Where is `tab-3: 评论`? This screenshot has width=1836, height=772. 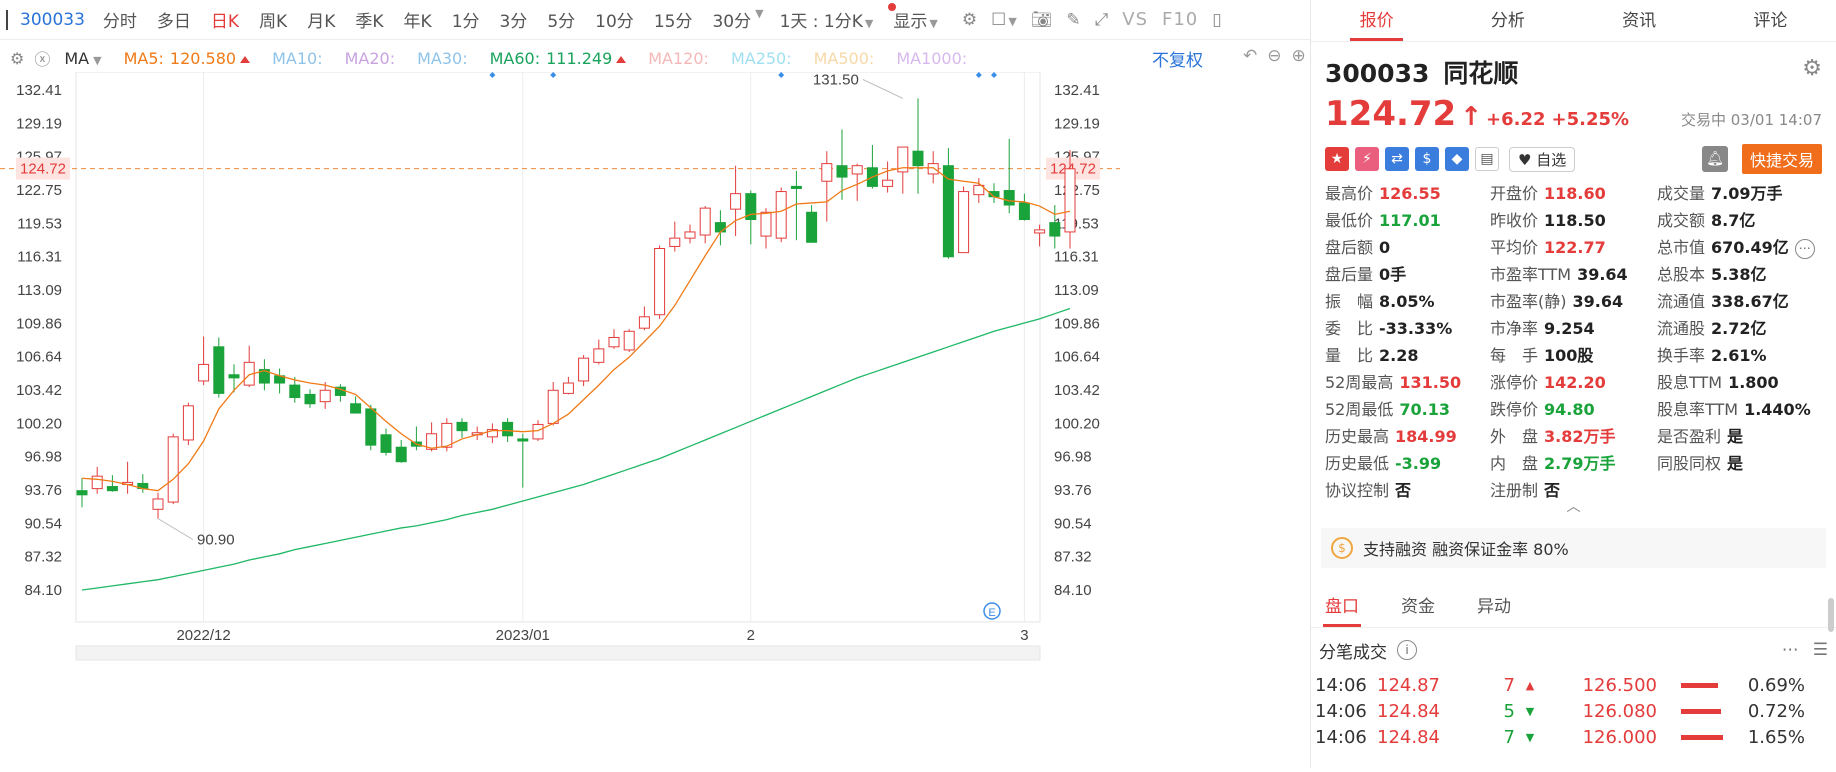
tab-3: 评论 is located at coordinates (1770, 20).